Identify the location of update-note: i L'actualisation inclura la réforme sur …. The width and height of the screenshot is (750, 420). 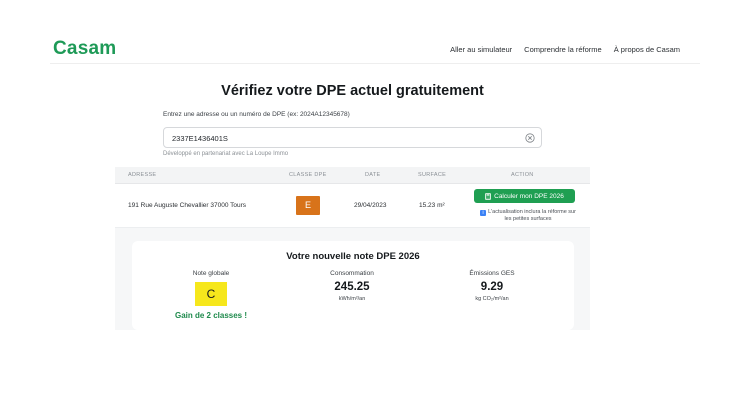
(528, 216).